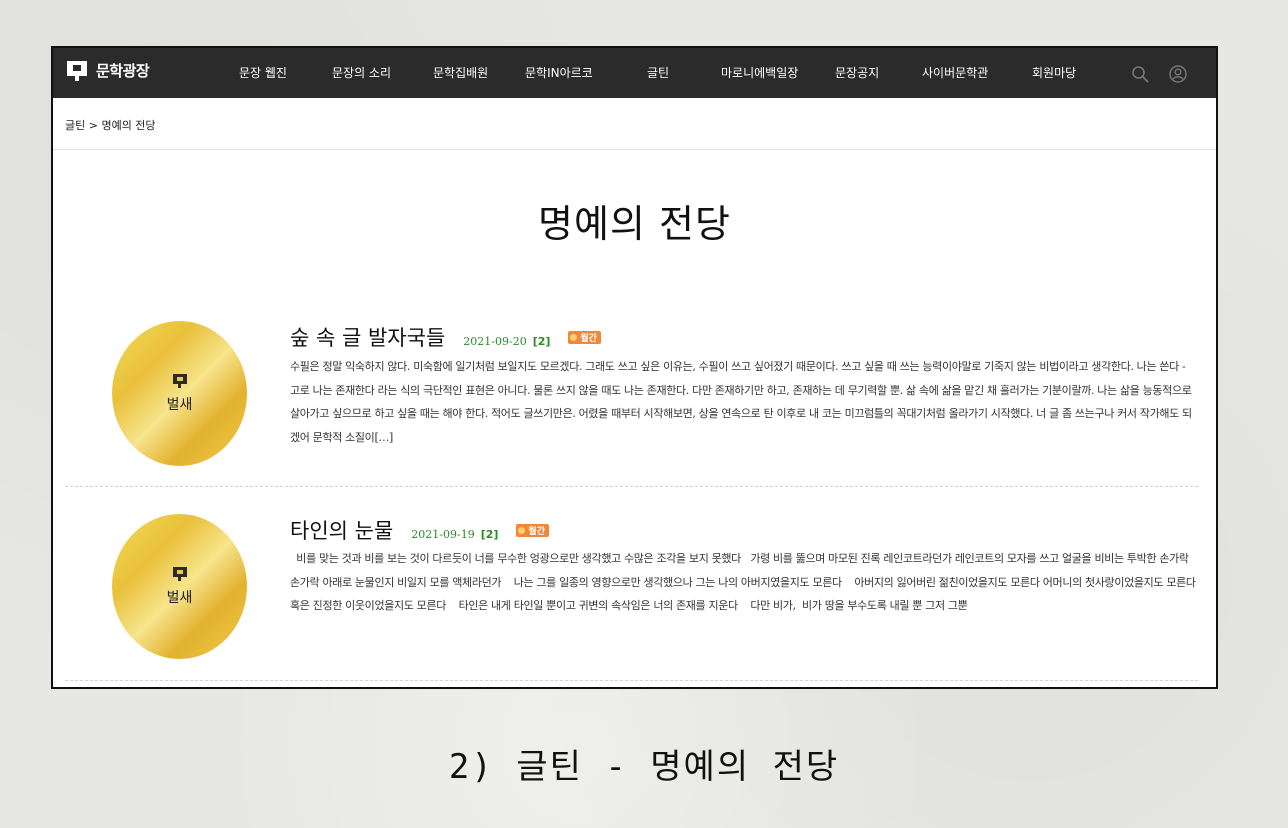  I want to click on search-icon, so click(1140, 74).